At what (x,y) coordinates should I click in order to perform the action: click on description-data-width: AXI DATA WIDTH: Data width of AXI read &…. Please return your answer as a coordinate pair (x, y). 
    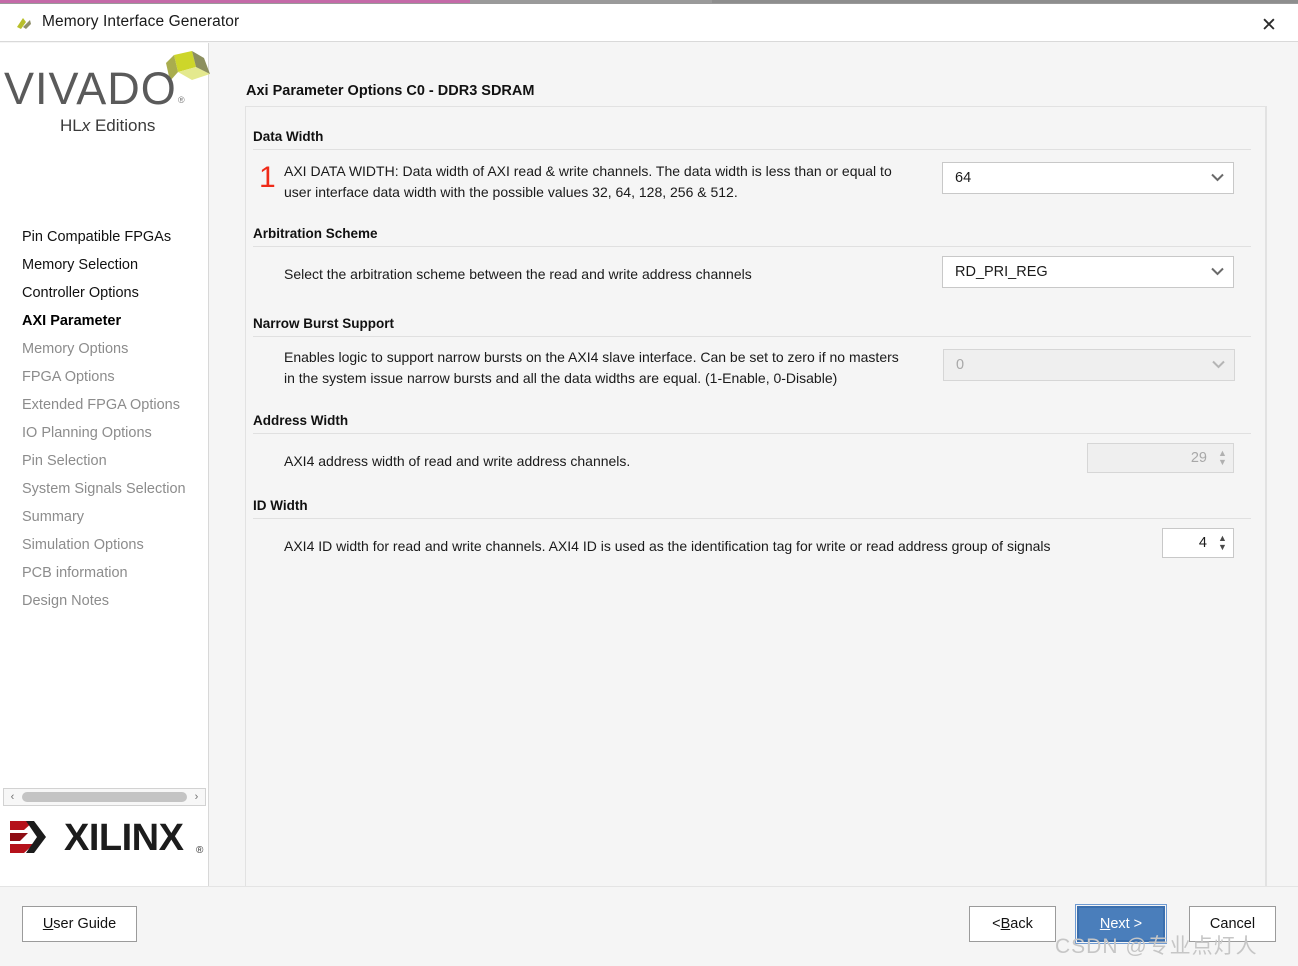
    Looking at the image, I should click on (604, 182).